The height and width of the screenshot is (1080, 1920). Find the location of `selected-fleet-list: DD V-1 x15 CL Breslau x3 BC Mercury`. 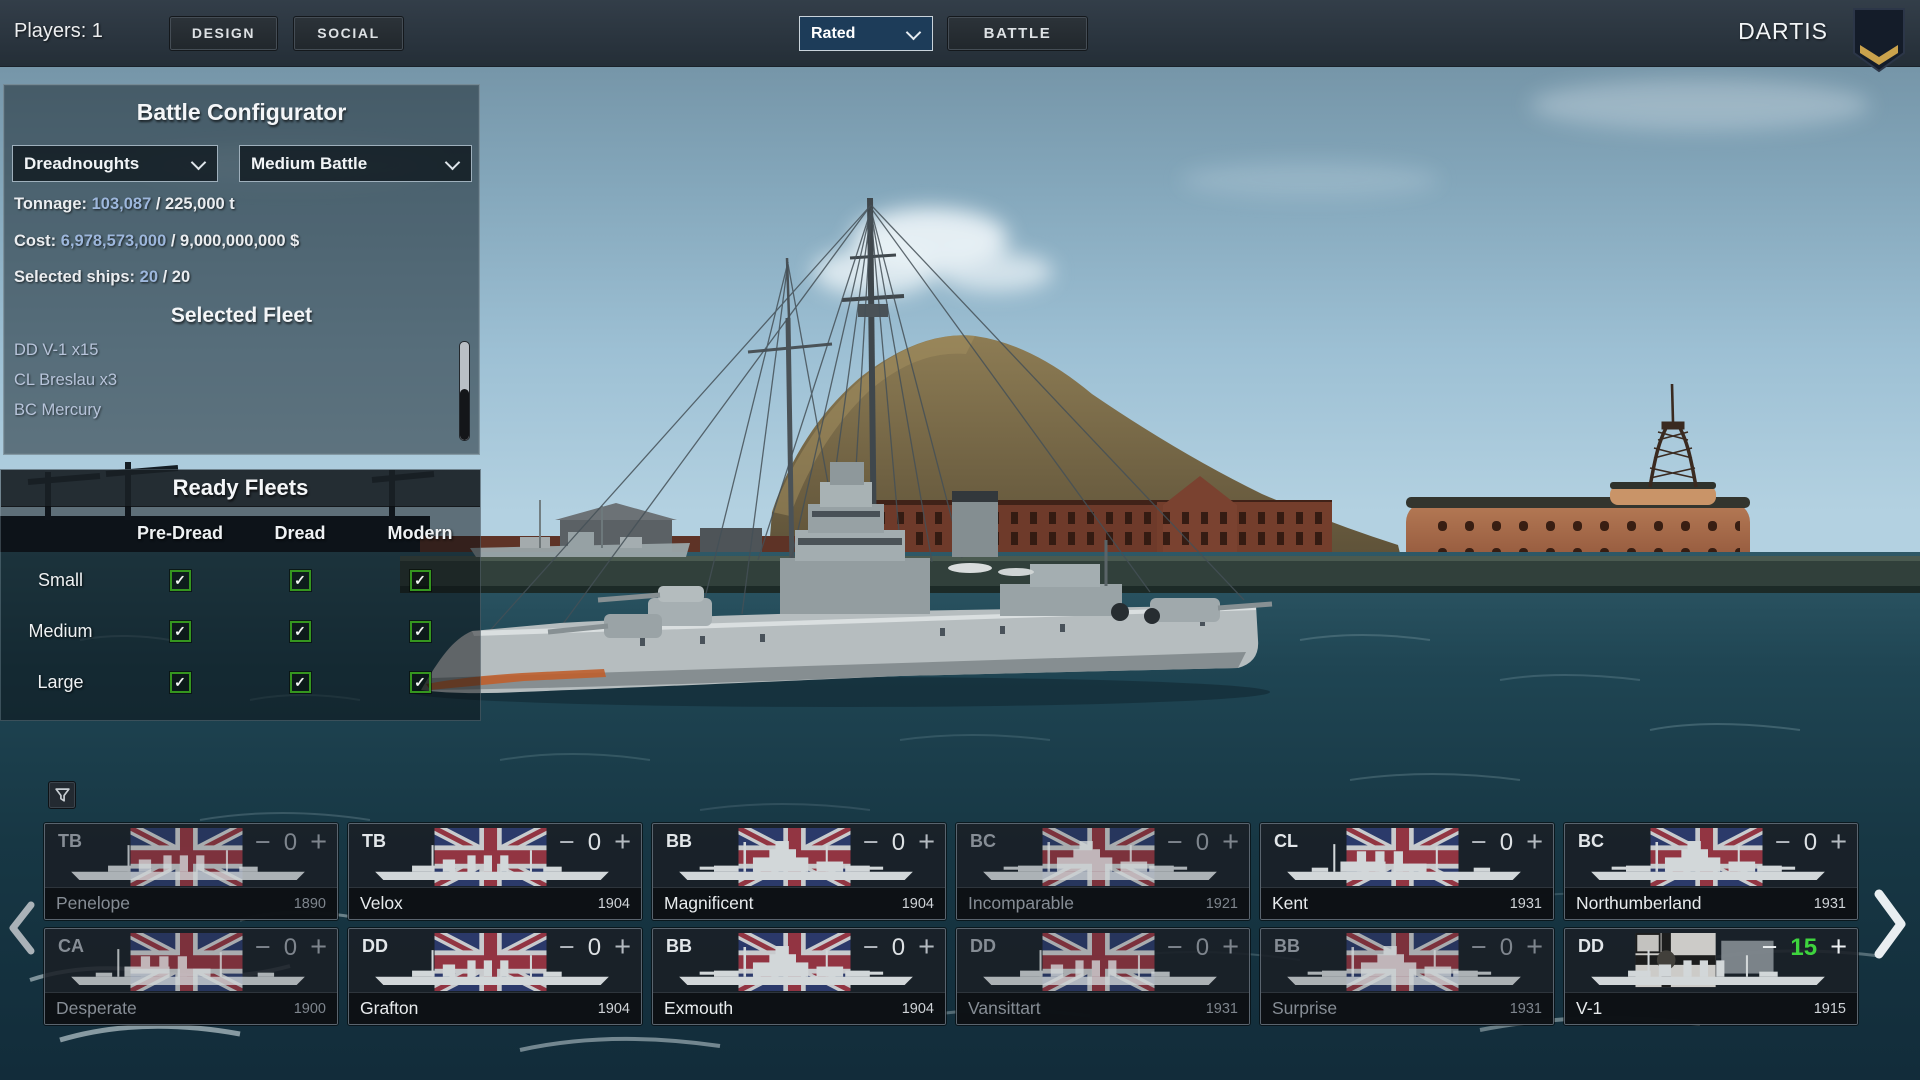

selected-fleet-list: DD V-1 x15 CL Breslau x3 BC Mercury is located at coordinates (231, 380).